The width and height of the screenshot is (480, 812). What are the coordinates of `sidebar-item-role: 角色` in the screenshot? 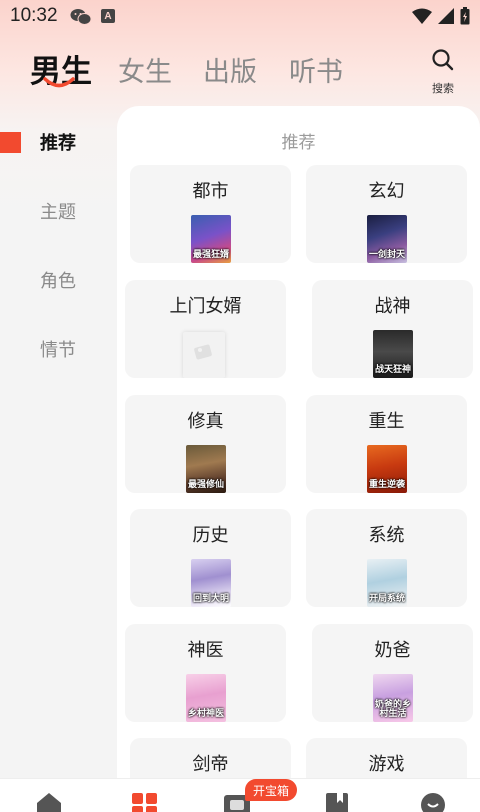 It's located at (58, 280).